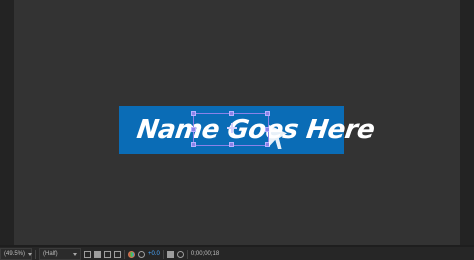 Image resolution: width=474 pixels, height=260 pixels. What do you see at coordinates (107, 254) in the screenshot?
I see `mask-visibility-icon` at bounding box center [107, 254].